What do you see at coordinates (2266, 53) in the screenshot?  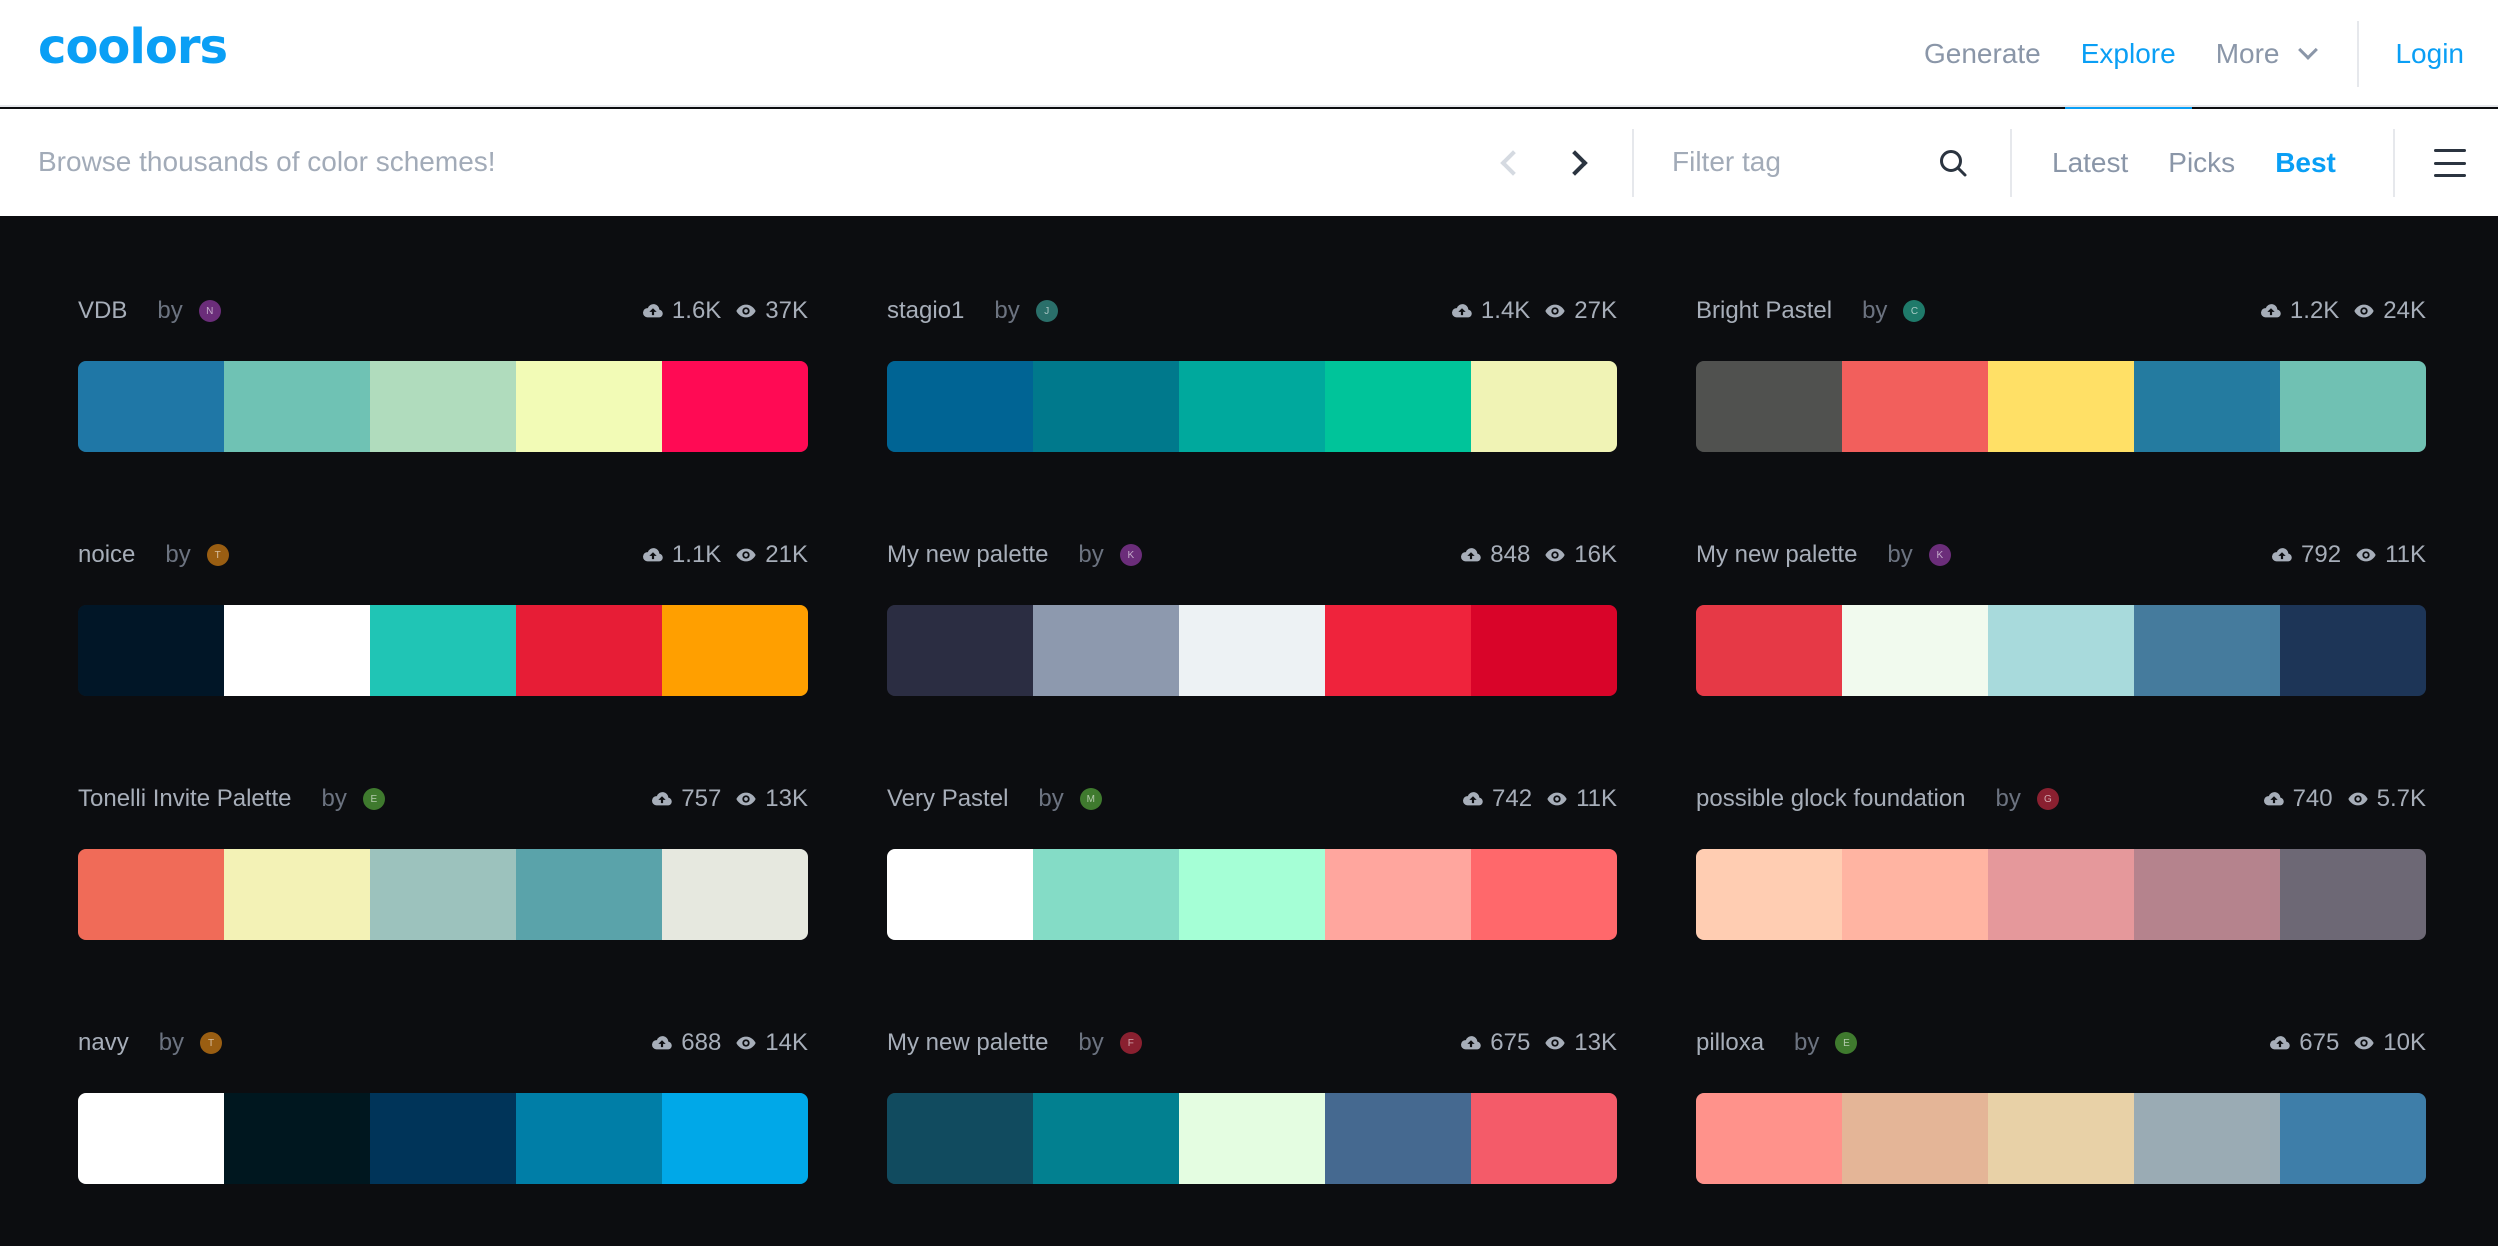 I see `nav-more: More` at bounding box center [2266, 53].